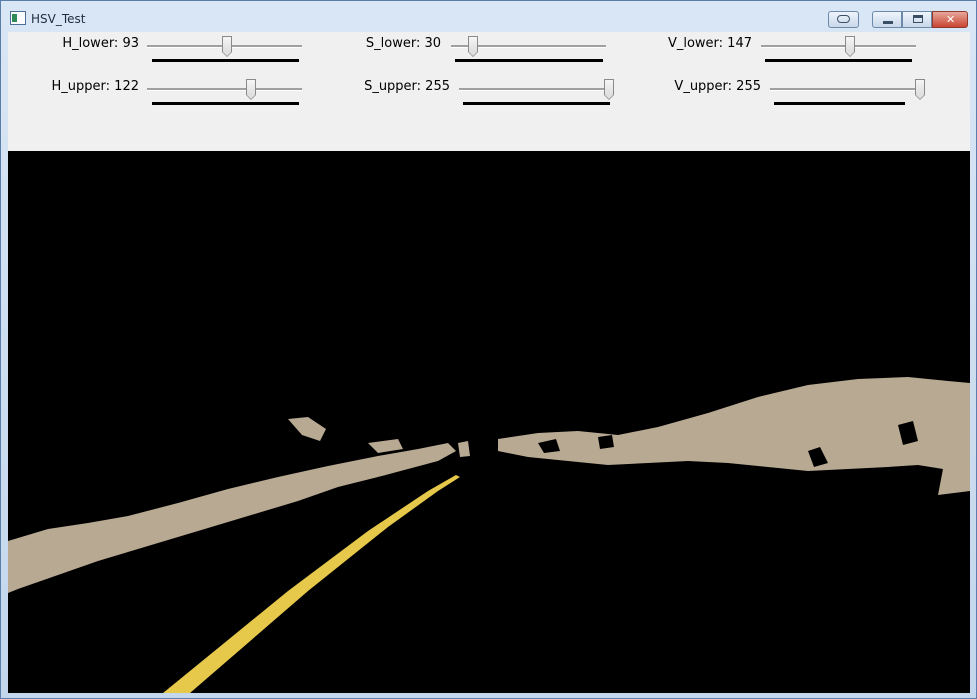 The image size is (977, 699). I want to click on s-upper-label: S_upper: 255, so click(407, 86).